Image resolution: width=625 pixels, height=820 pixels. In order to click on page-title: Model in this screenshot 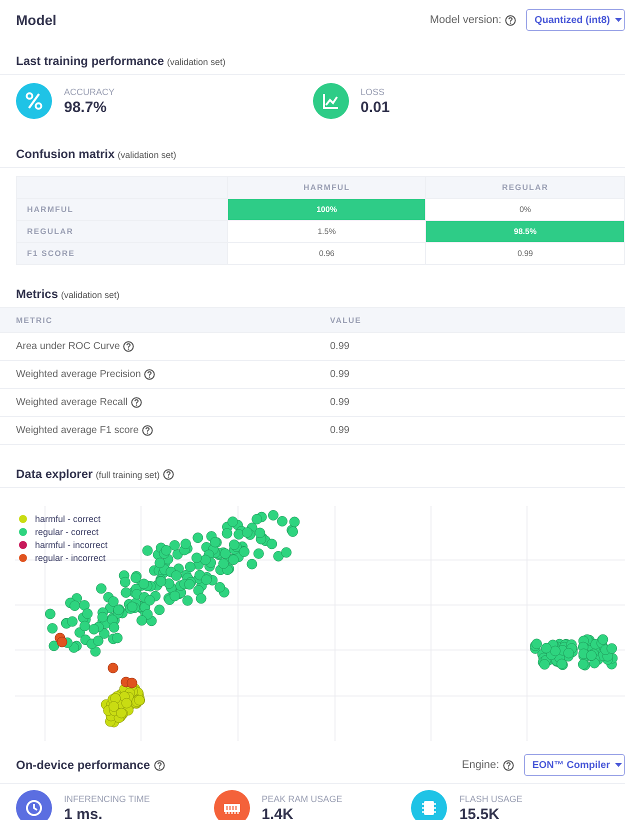, I will do `click(36, 20)`.